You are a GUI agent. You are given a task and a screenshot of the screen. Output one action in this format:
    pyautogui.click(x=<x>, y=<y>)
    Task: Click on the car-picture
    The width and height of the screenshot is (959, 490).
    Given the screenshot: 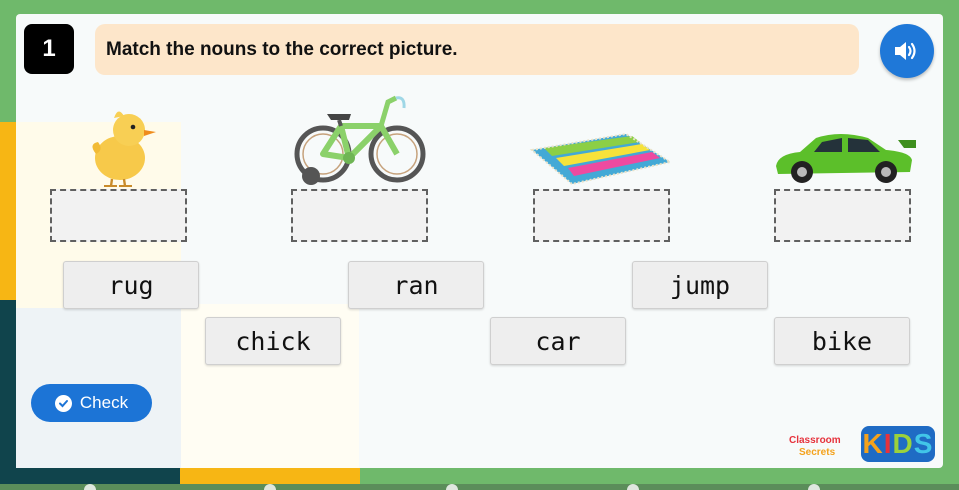 What is the action you would take?
    pyautogui.click(x=846, y=158)
    